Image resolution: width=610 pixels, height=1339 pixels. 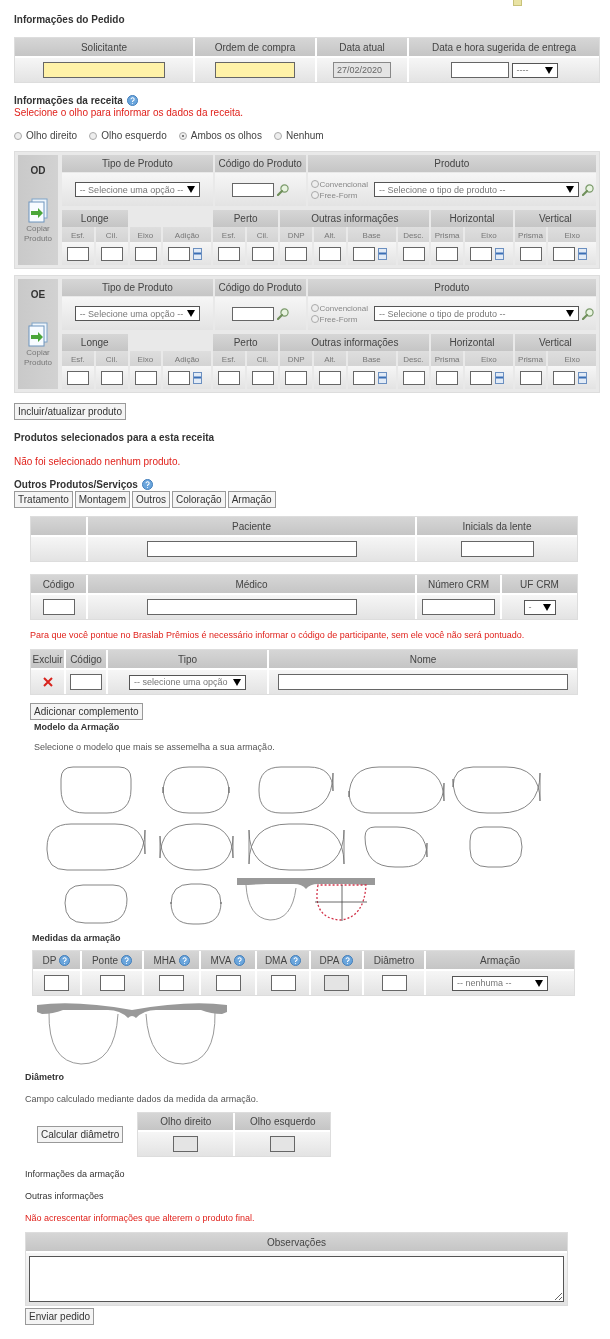 I want to click on action-button: Armação, so click(x=251, y=499).